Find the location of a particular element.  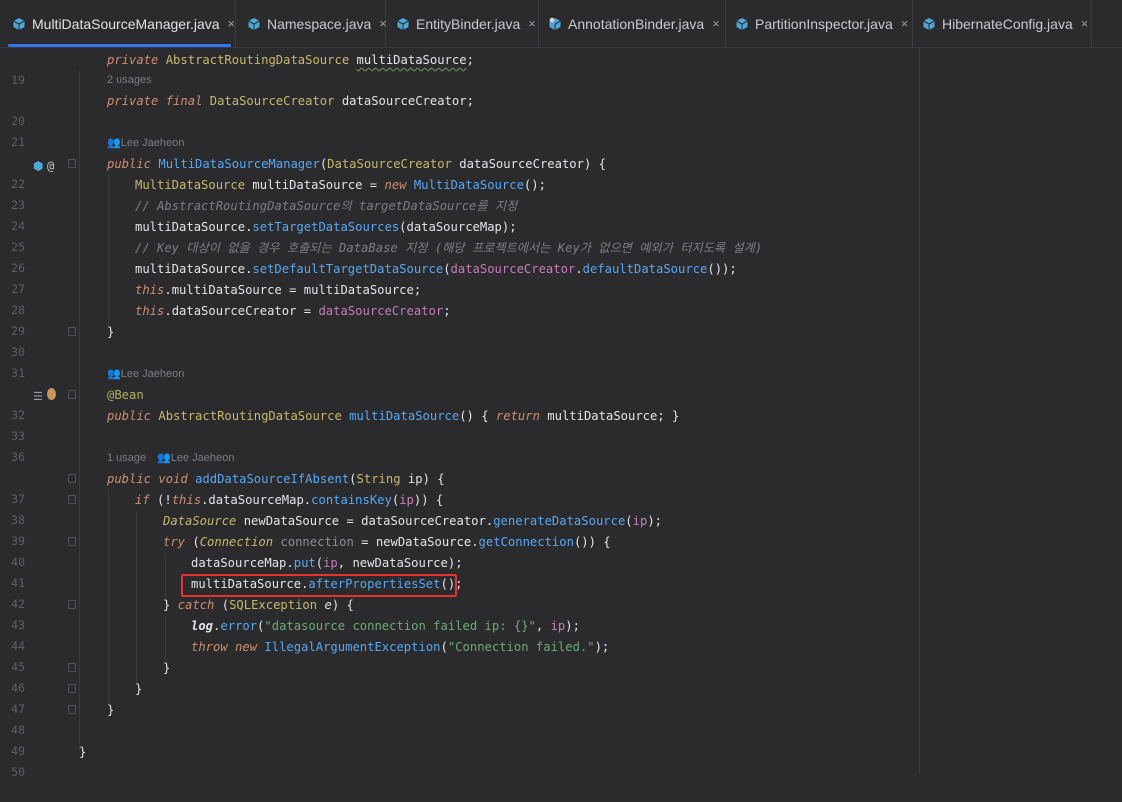

java-class-icon is located at coordinates (555, 24).